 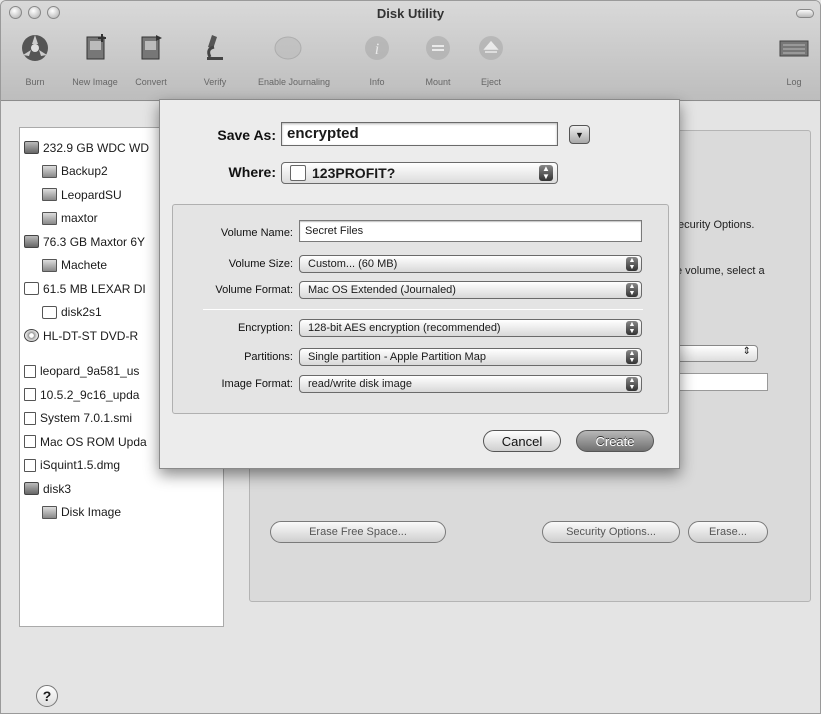 I want to click on eject-icon, so click(x=491, y=48).